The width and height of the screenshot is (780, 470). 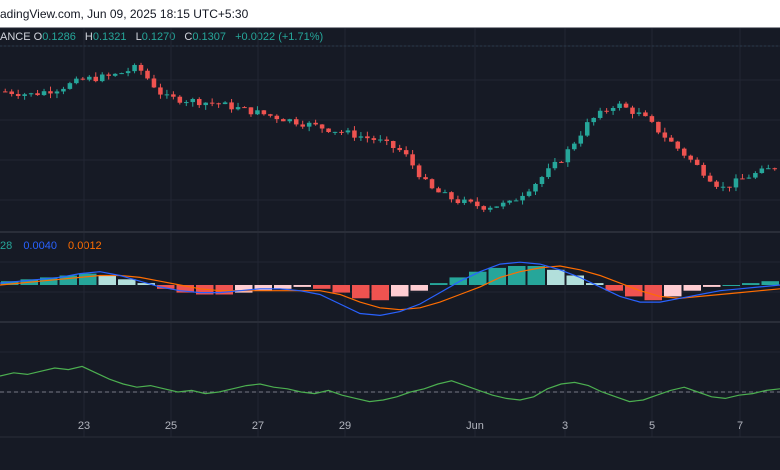 What do you see at coordinates (390, 289) in the screenshot?
I see `macd-line` at bounding box center [390, 289].